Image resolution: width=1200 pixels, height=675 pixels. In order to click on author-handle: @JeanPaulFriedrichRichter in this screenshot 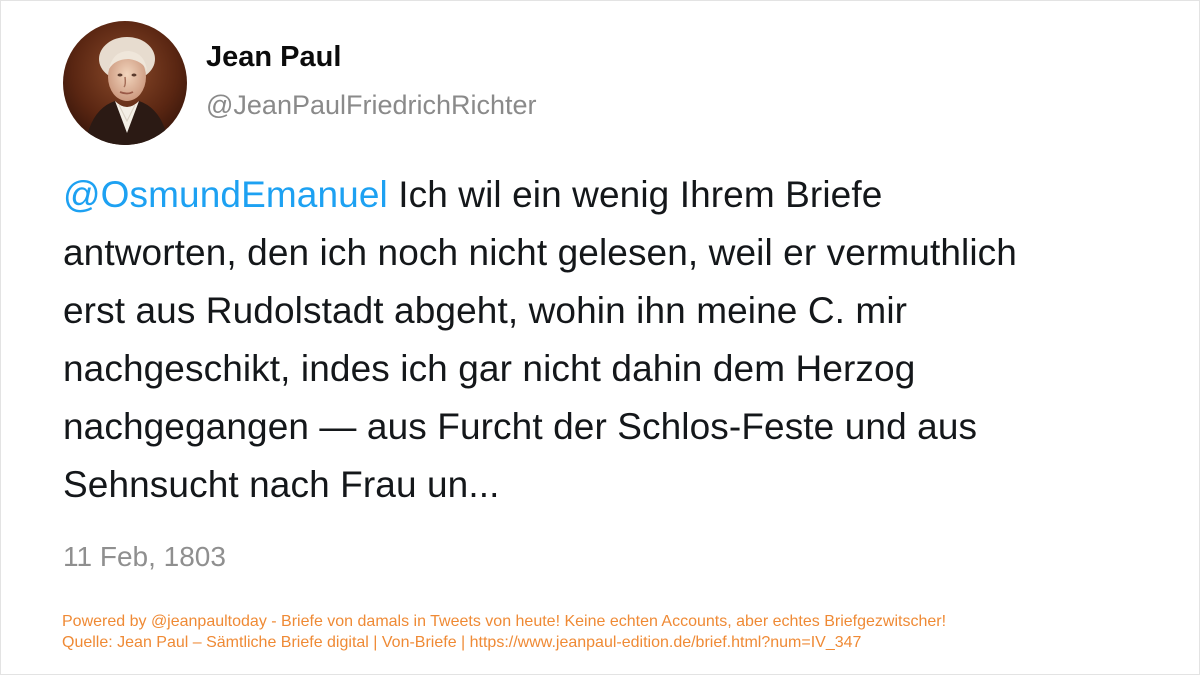, I will do `click(371, 105)`.